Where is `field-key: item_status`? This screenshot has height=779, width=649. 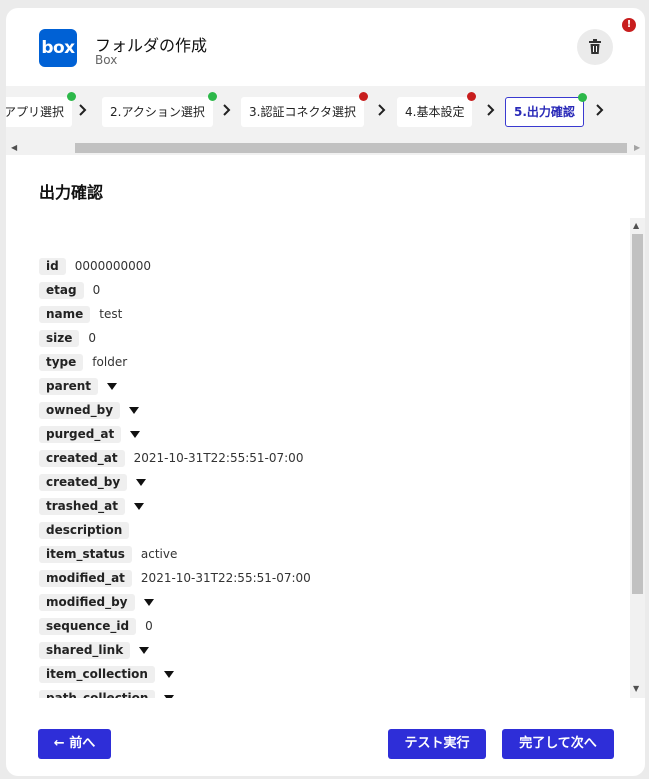
field-key: item_status is located at coordinates (85, 554).